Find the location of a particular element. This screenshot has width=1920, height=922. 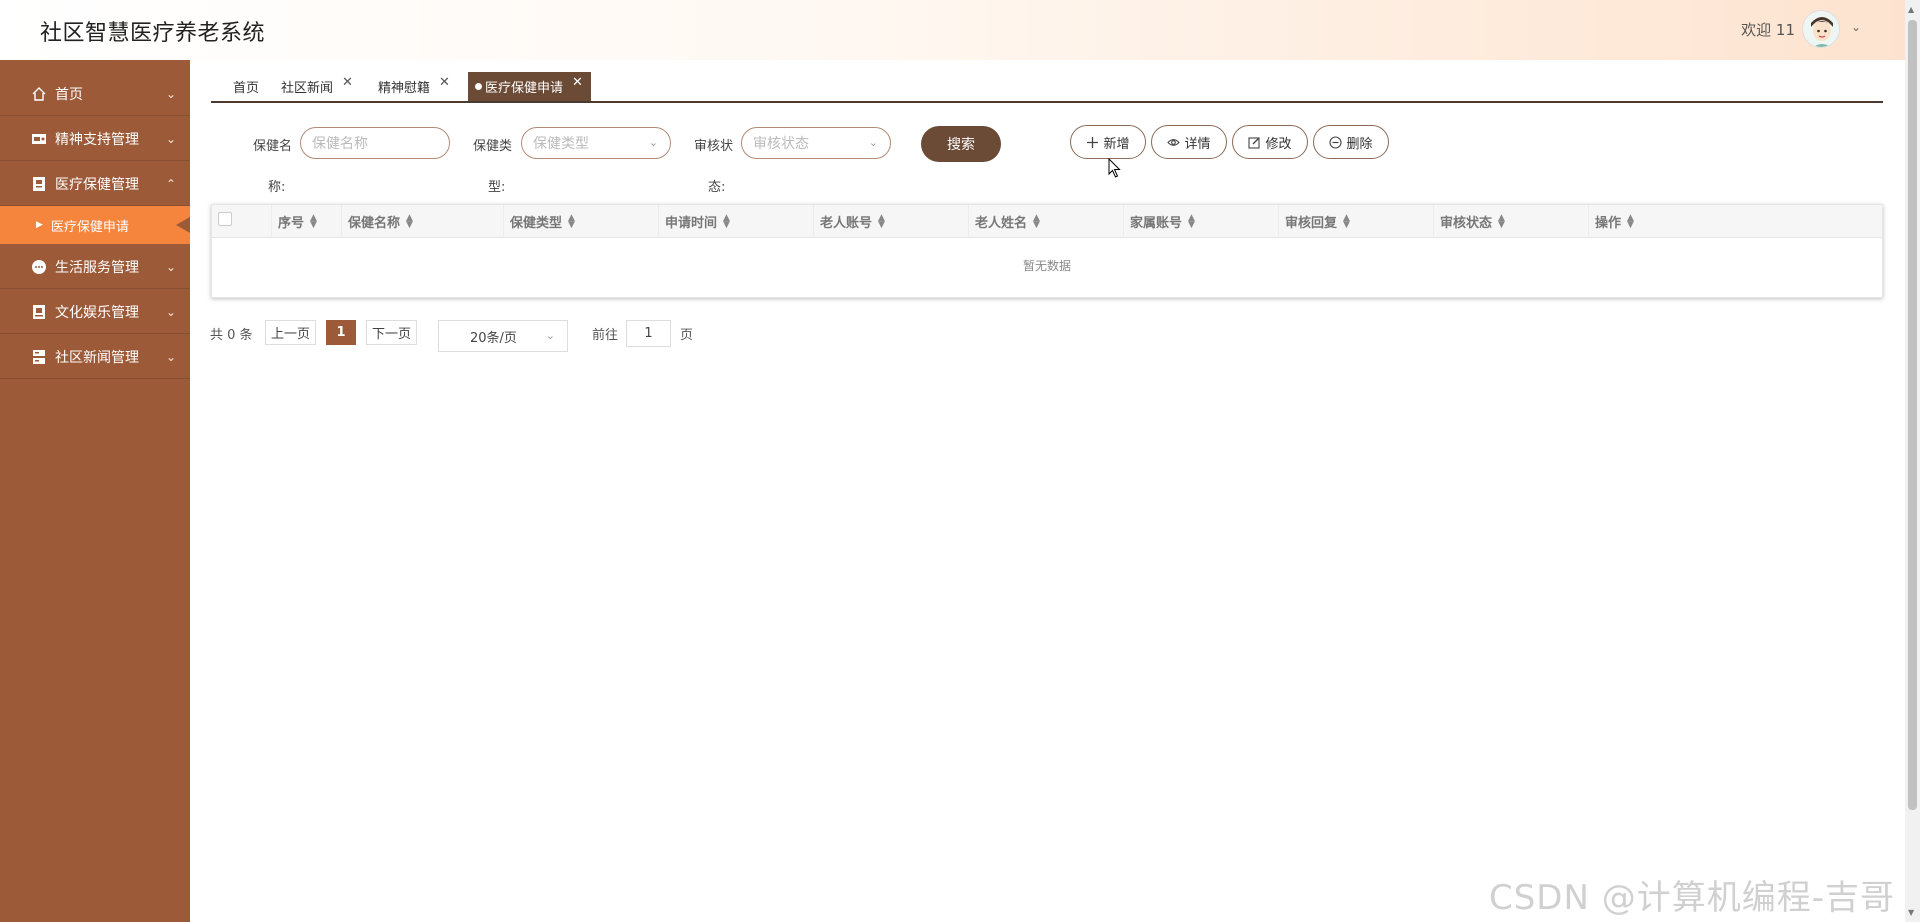

support-icon is located at coordinates (39, 139).